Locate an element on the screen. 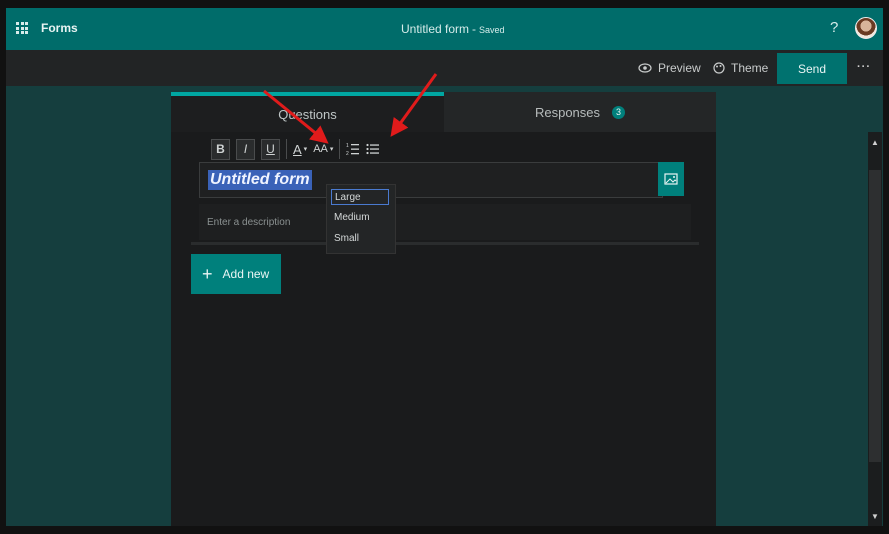 This screenshot has width=889, height=534. arrow-to-font-size is located at coordinates (296, 116).